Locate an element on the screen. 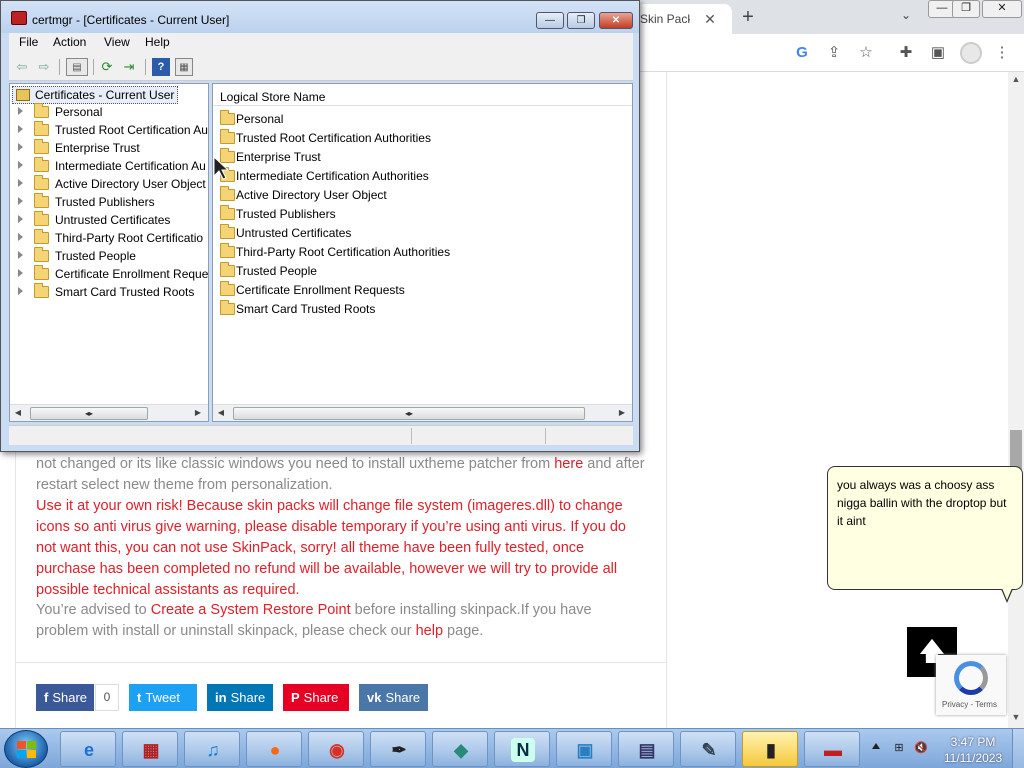 This screenshot has height=768, width=1024. tree-root-item: Certificates - Current User is located at coordinates (95, 95).